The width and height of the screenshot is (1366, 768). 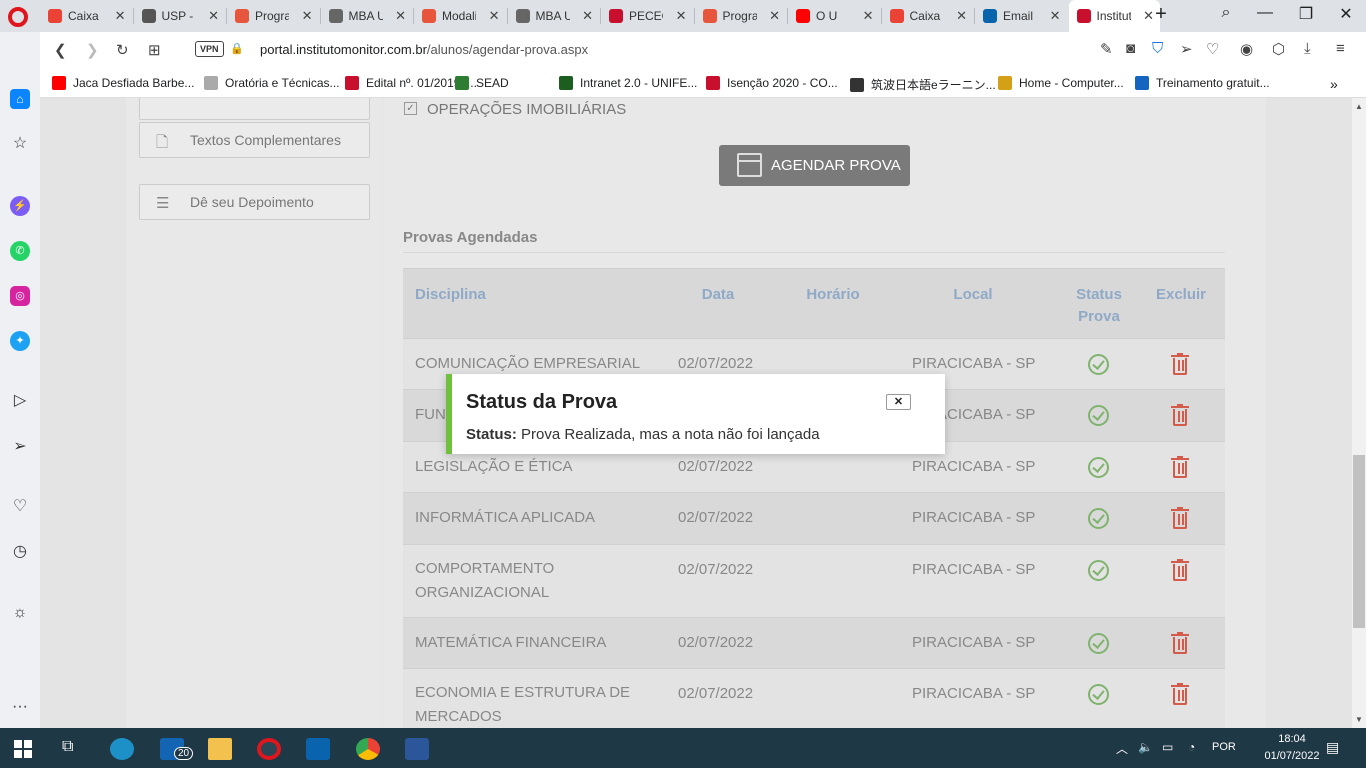 I want to click on edge-icon, so click(x=122, y=749).